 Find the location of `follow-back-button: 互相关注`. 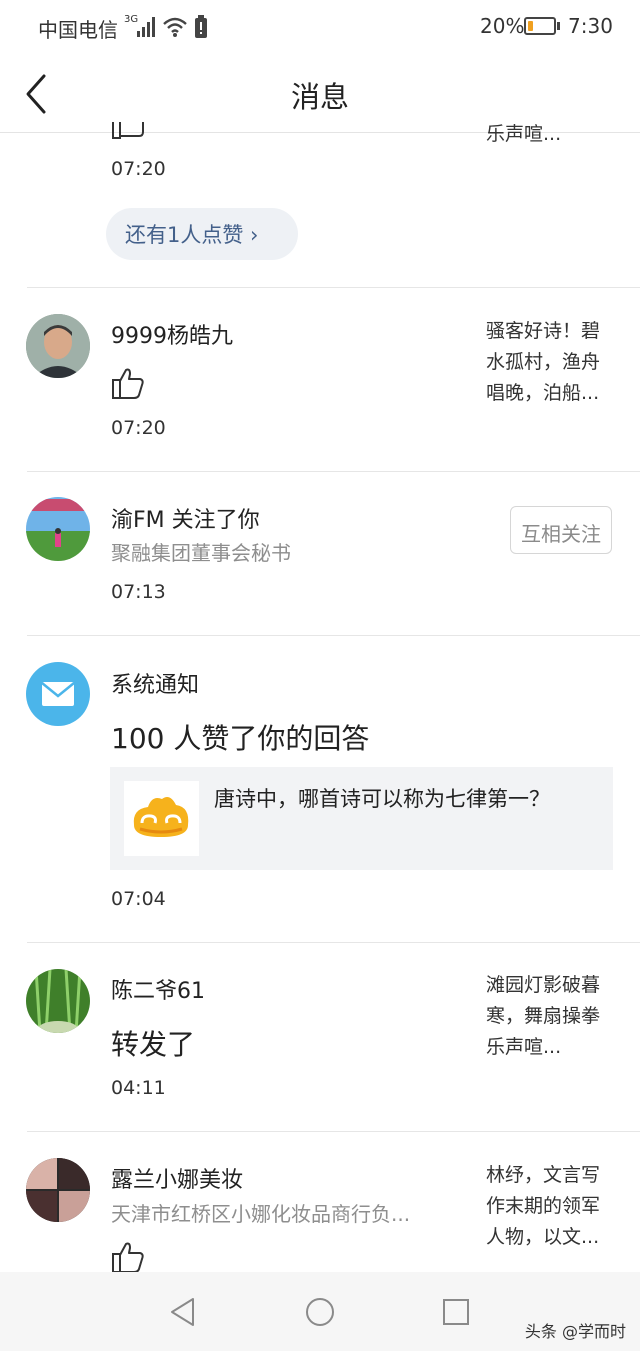

follow-back-button: 互相关注 is located at coordinates (561, 530).